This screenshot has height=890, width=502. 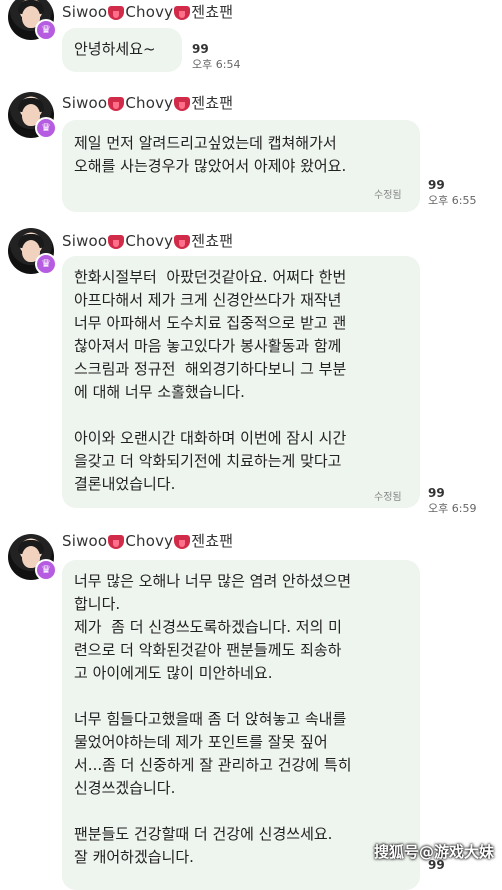 I want to click on message-bubble: 안녕하세요~, so click(x=122, y=50).